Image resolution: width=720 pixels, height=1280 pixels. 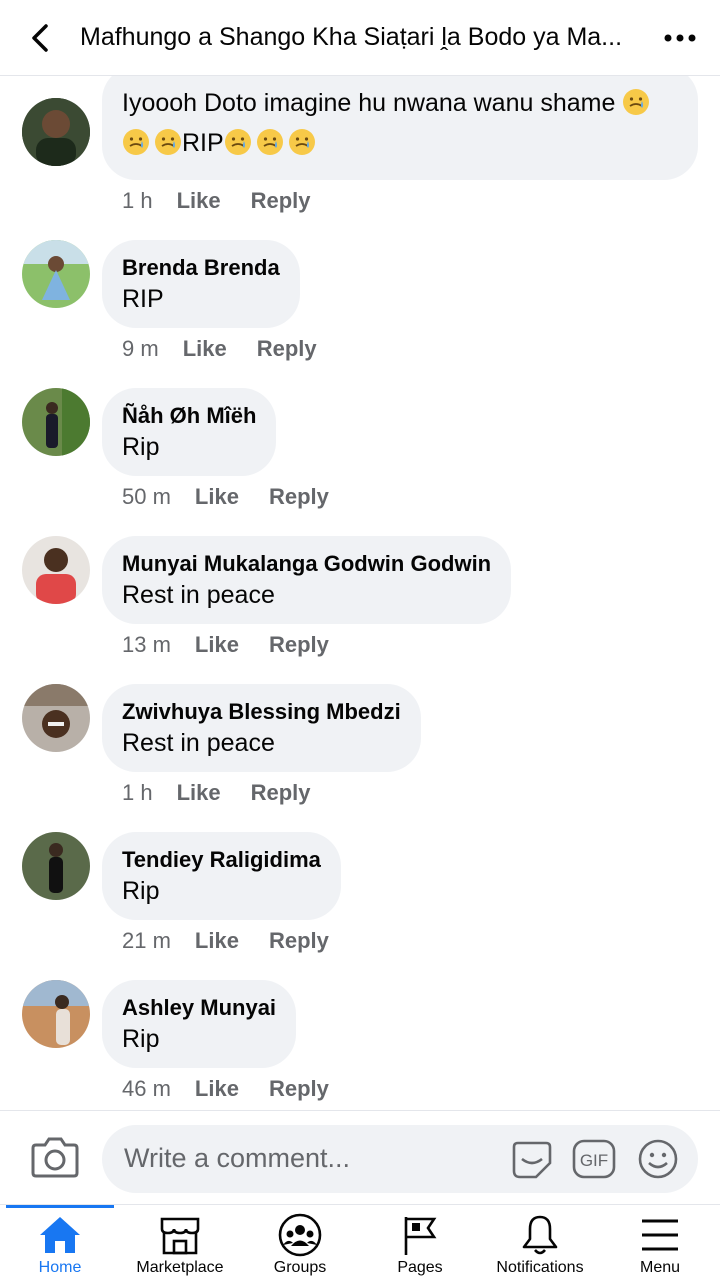 I want to click on comment-text-line2: RIP, so click(x=203, y=143).